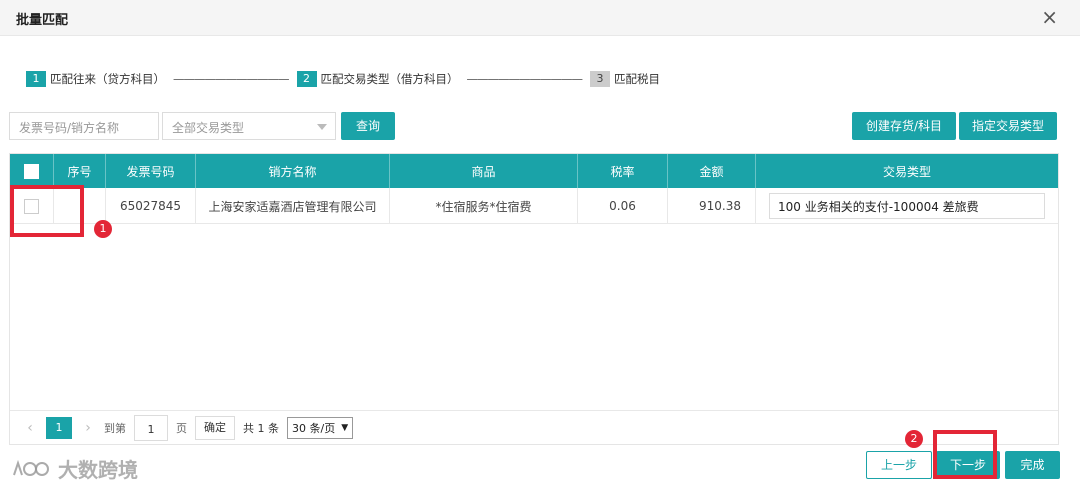 This screenshot has width=1080, height=487. What do you see at coordinates (534, 427) in the screenshot?
I see `pagination: ‹ 1 › 到第 1 页 确定 共 1 条 30 条/页 ▼` at bounding box center [534, 427].